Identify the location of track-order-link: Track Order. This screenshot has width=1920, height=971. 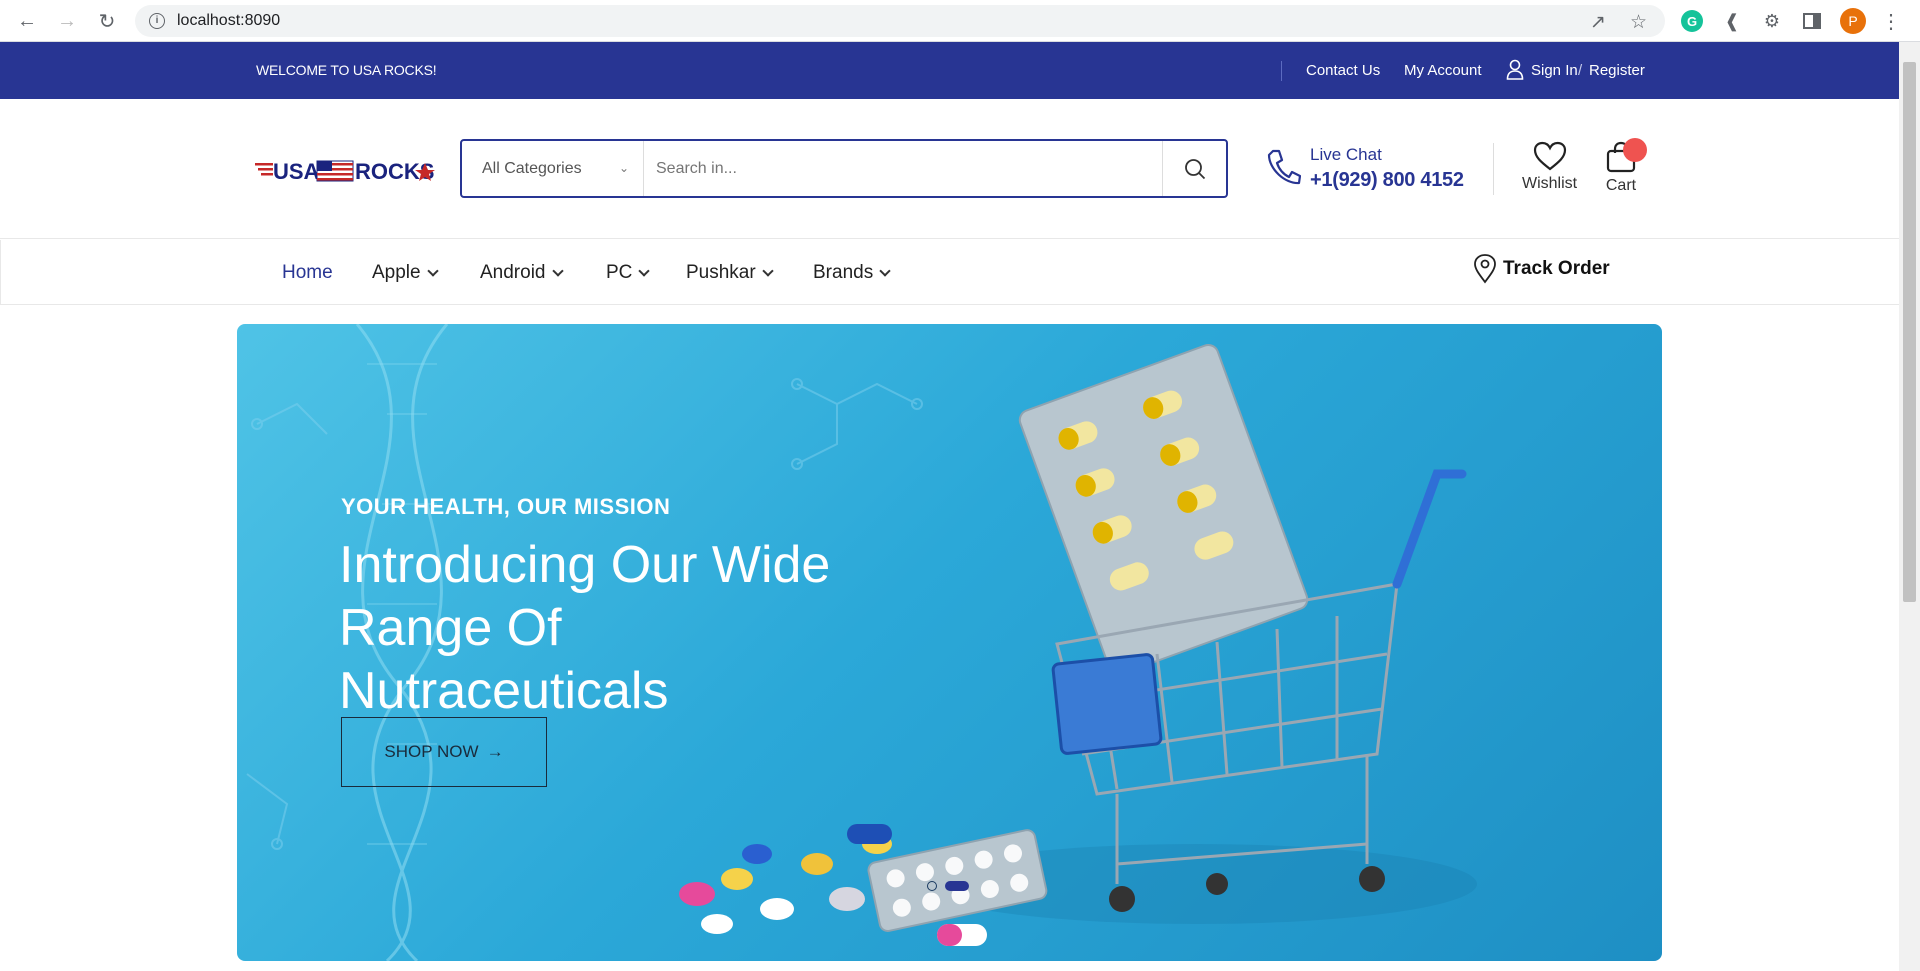
(1541, 269).